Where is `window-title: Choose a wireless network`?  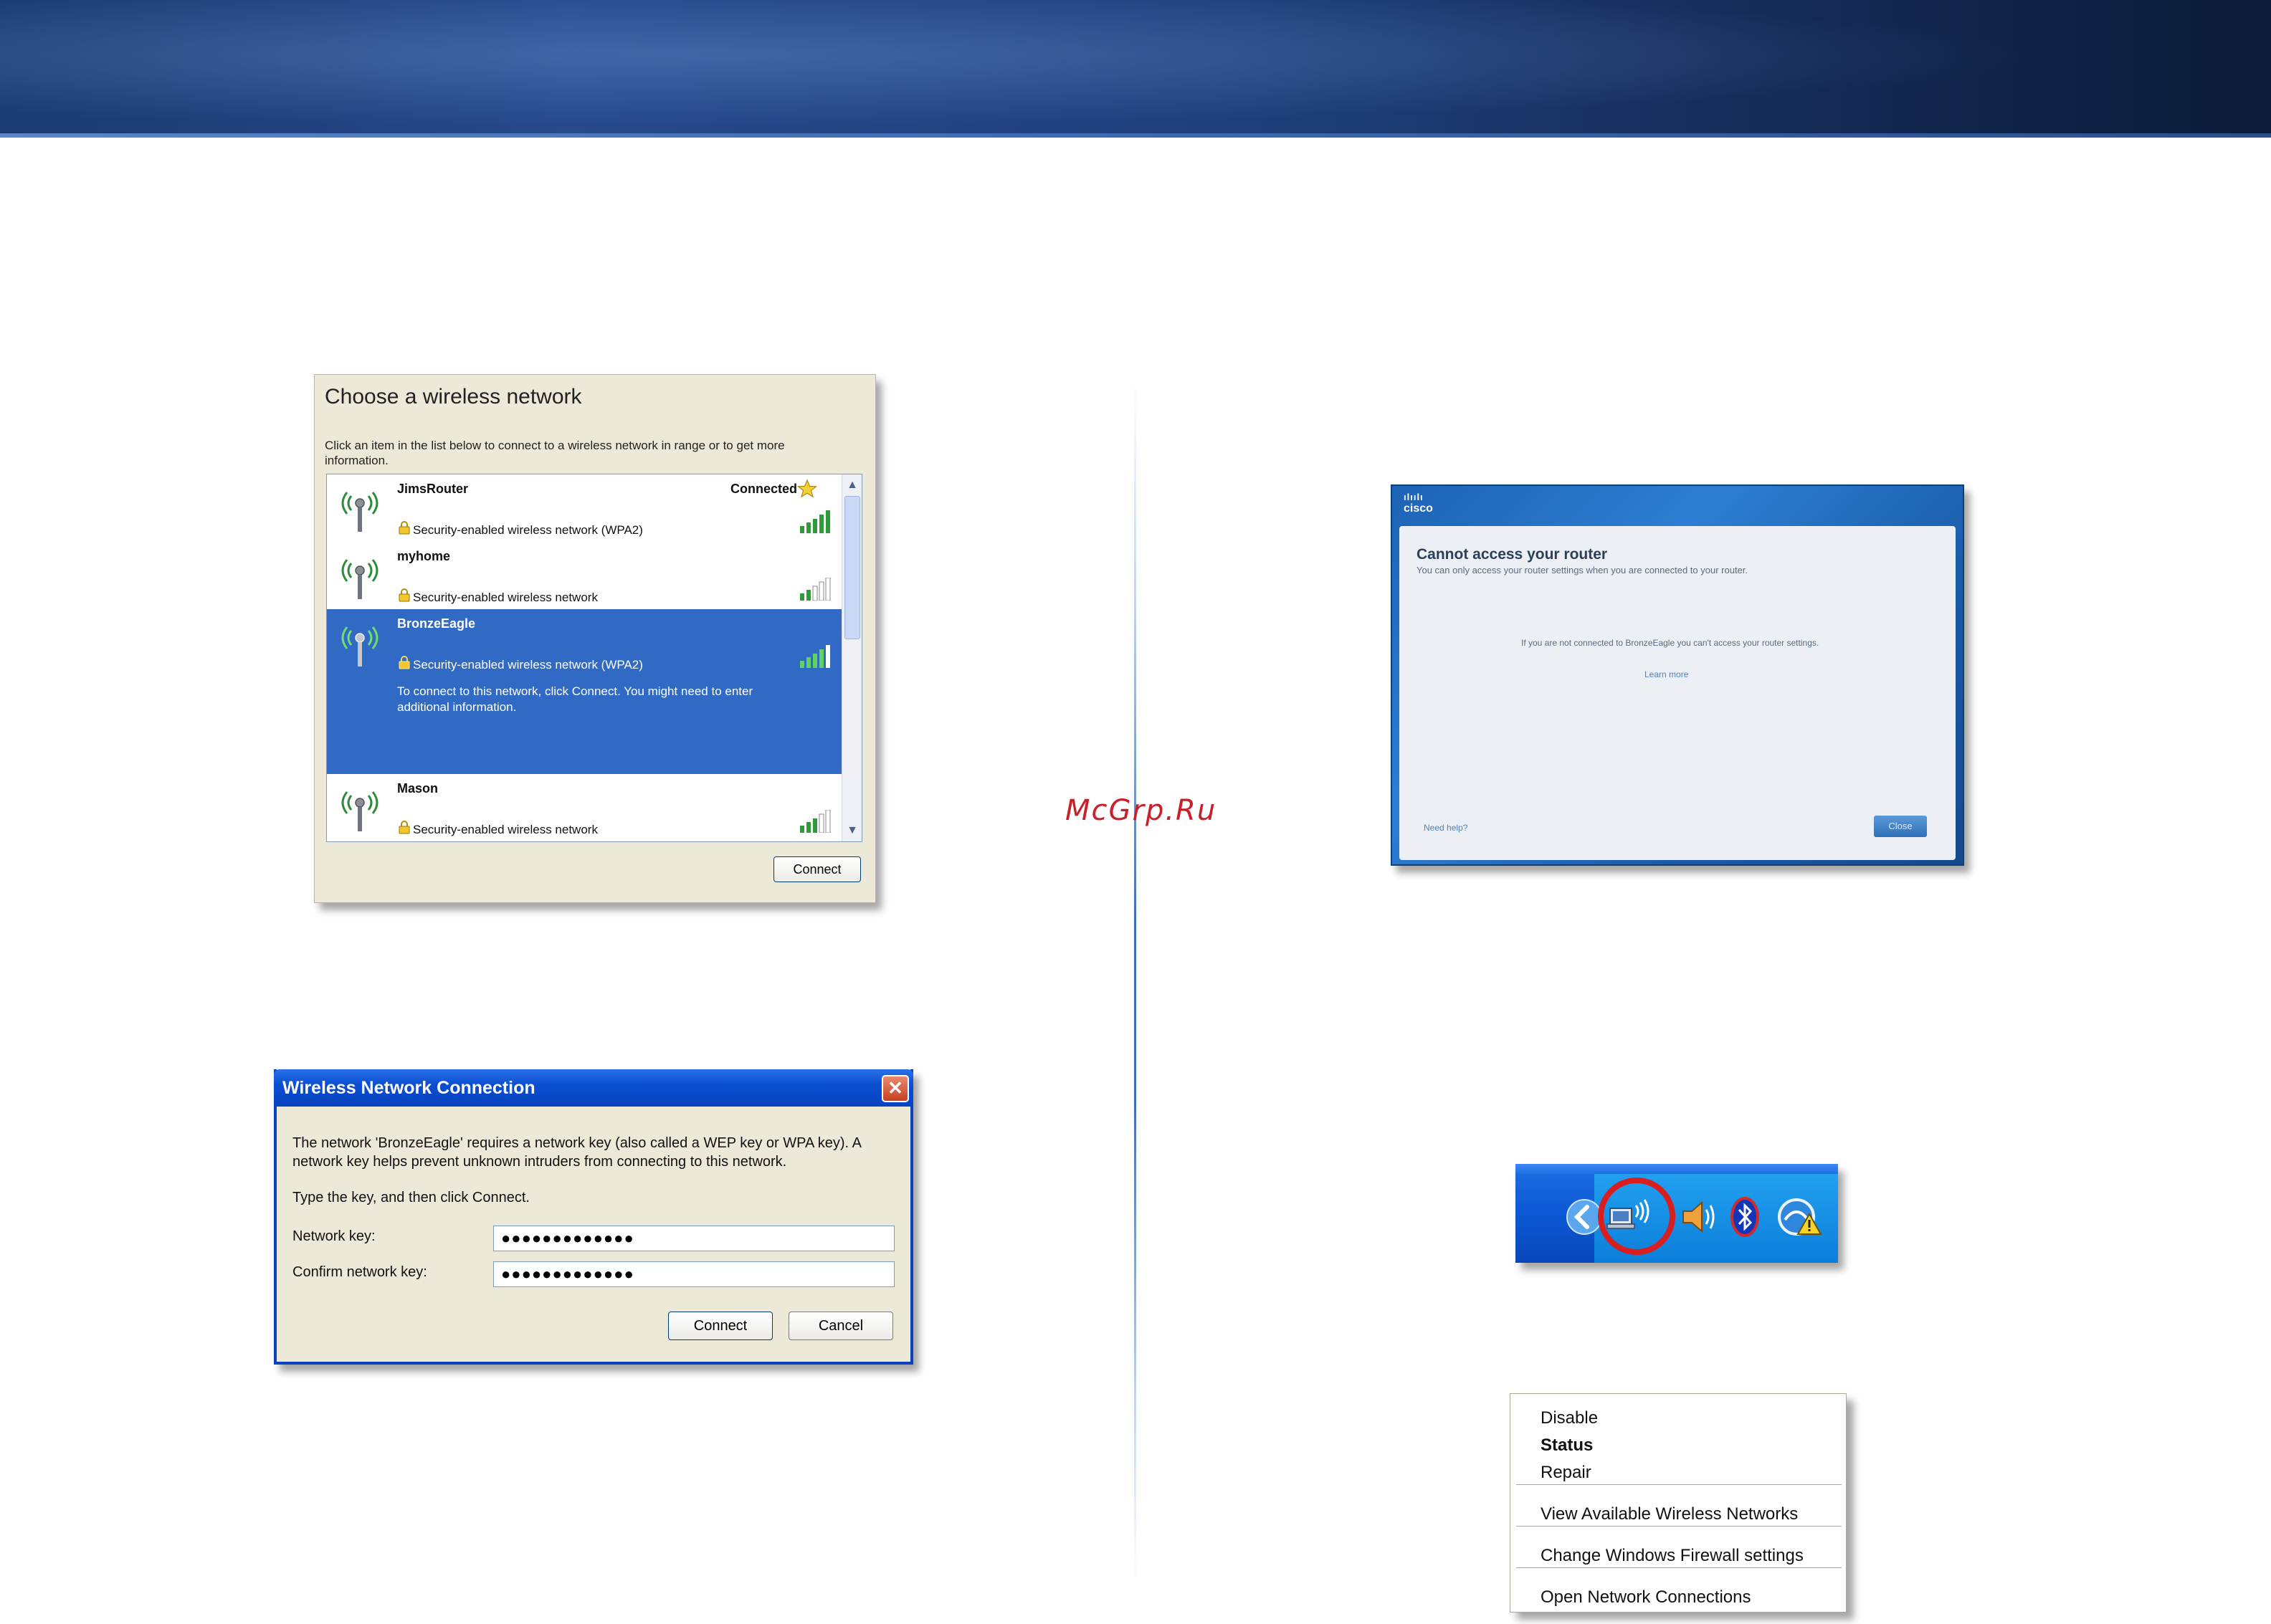
window-title: Choose a wireless network is located at coordinates (453, 397).